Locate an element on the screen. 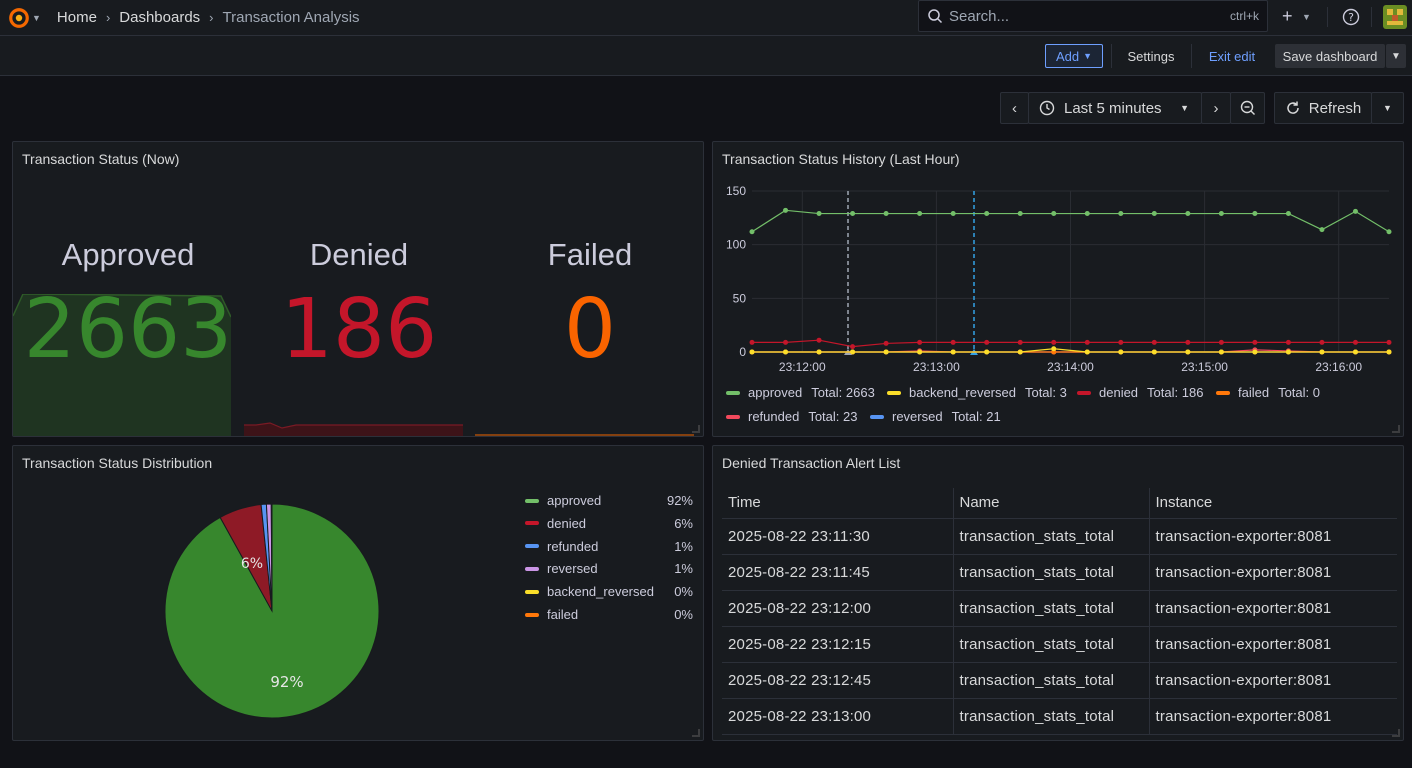  breadcrumb-home: Home is located at coordinates (77, 17).